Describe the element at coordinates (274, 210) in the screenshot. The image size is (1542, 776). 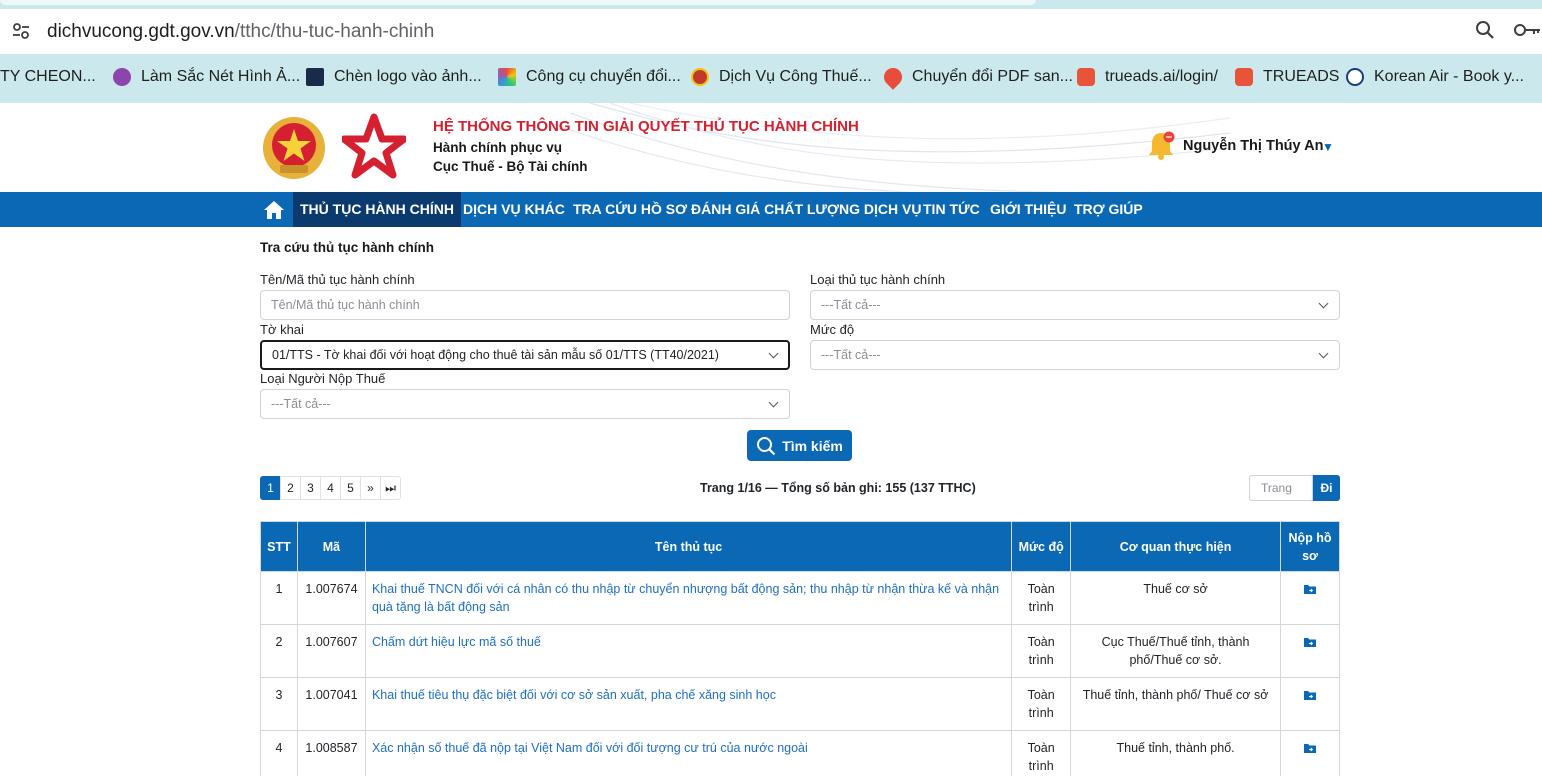
I see `home-icon` at that location.